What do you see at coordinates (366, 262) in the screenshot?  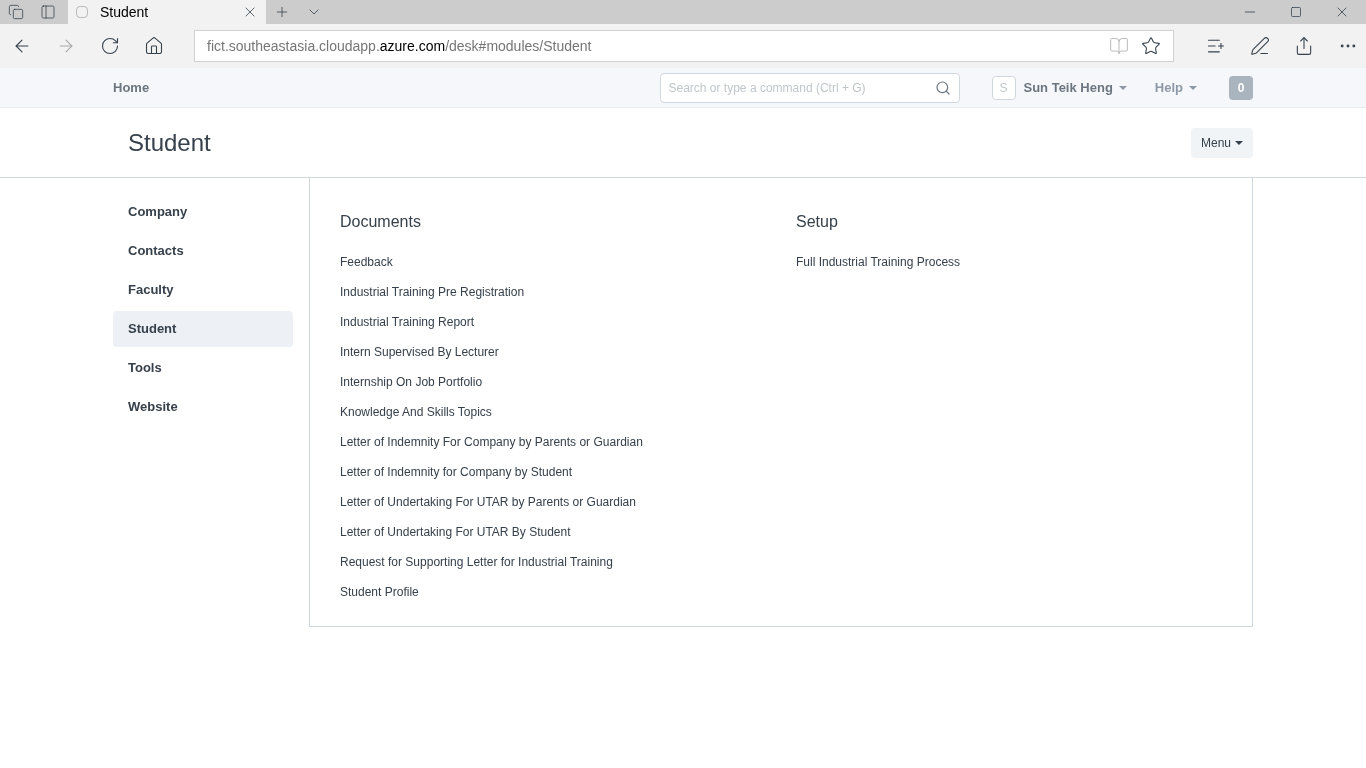 I see `module-link: Feedback` at bounding box center [366, 262].